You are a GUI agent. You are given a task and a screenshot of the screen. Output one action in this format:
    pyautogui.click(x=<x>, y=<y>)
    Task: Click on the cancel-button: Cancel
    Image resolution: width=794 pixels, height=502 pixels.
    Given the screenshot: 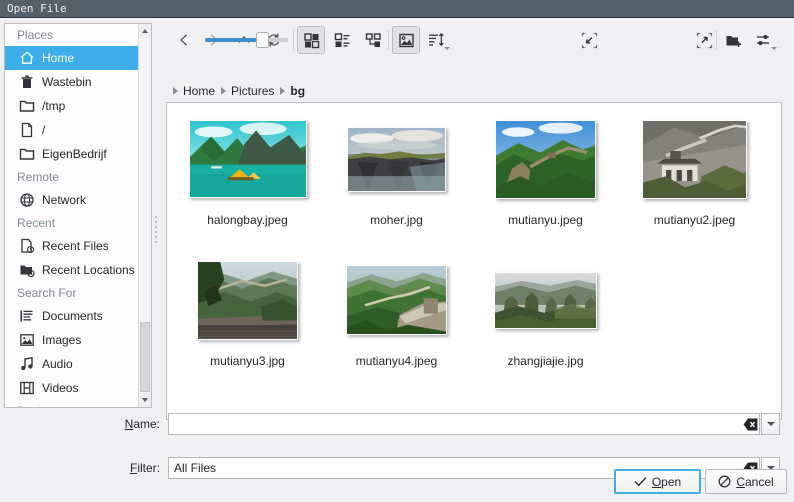 What is the action you would take?
    pyautogui.click(x=746, y=481)
    